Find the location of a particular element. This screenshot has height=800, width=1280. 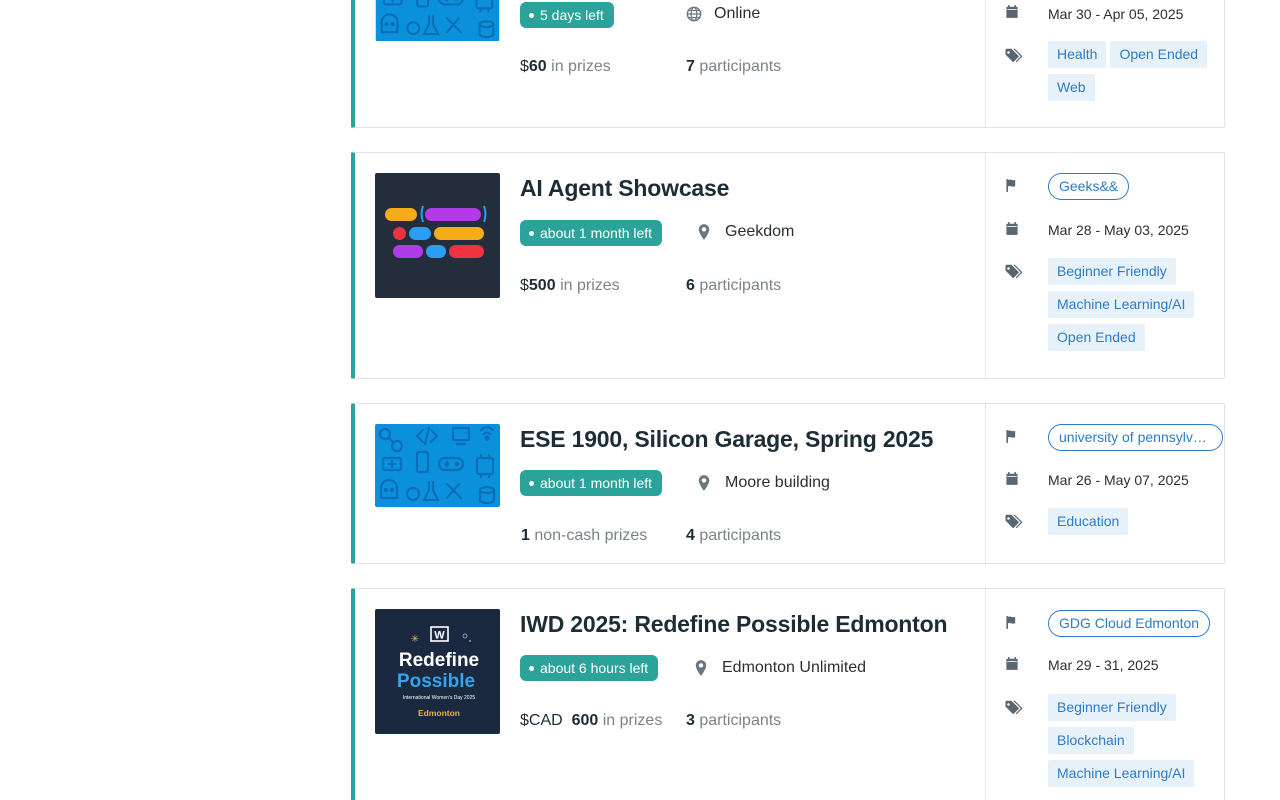

thumb-line1: Redefine is located at coordinates (439, 660).